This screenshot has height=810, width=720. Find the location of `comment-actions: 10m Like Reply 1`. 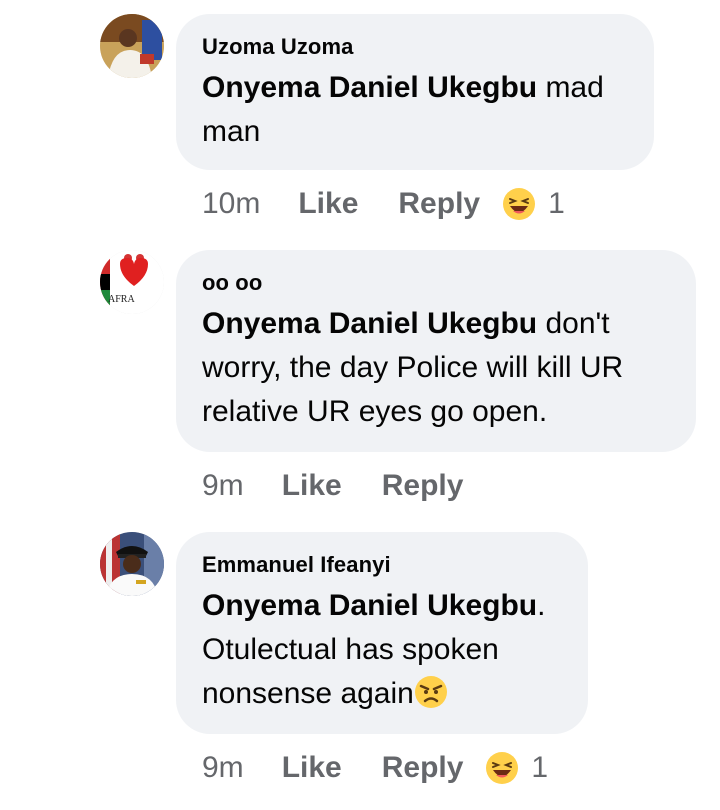

comment-actions: 10m Like Reply 1 is located at coordinates (383, 204).